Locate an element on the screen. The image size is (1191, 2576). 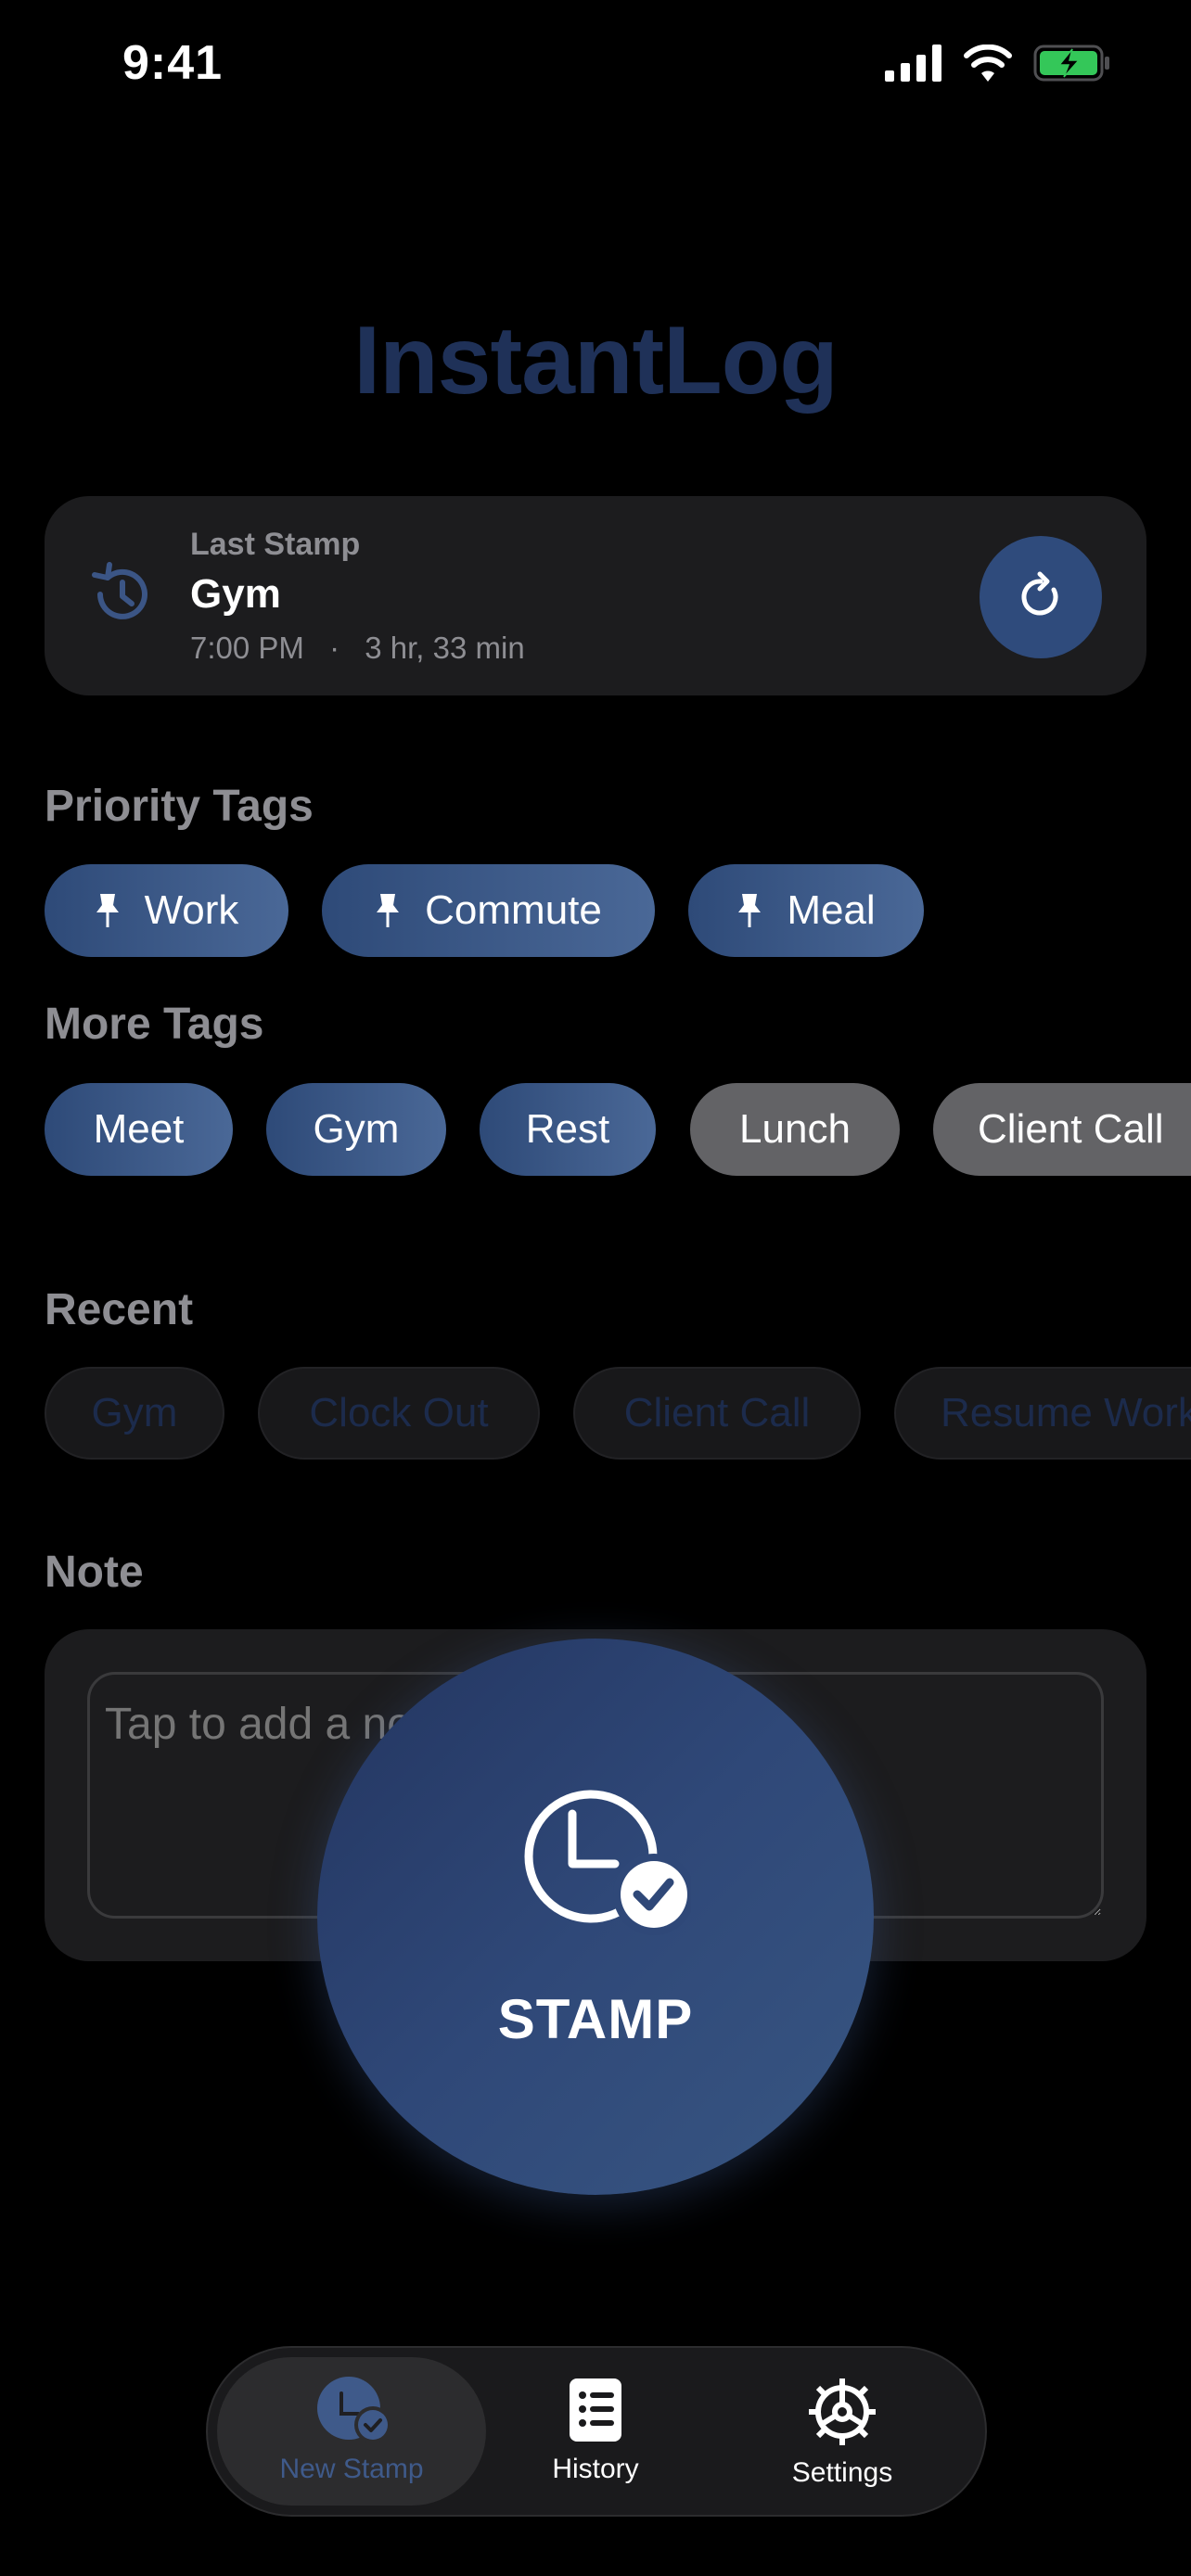
repeat-icon is located at coordinates (1039, 593).